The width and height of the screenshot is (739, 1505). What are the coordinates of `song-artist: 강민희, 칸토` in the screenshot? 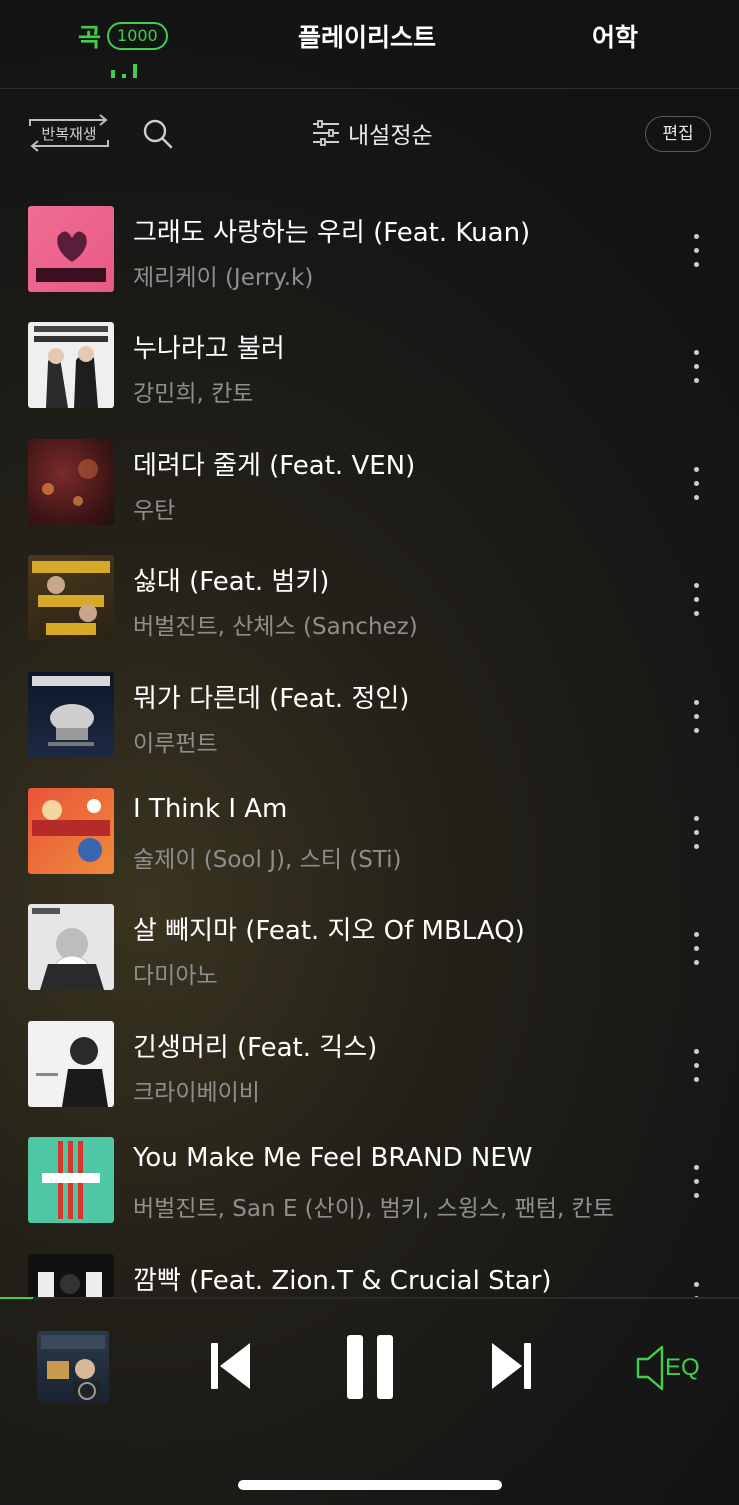 It's located at (193, 394).